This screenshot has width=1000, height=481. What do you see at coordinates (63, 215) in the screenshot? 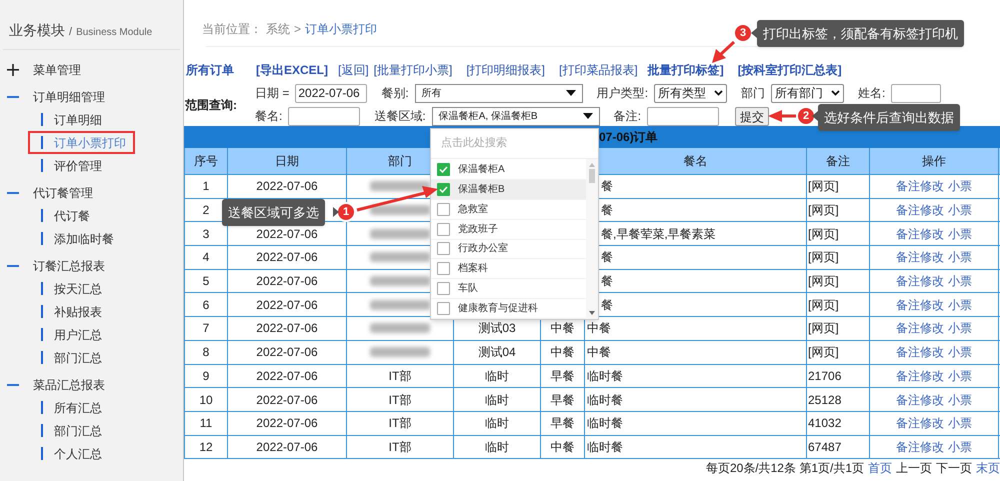
I see `menu-item: 代订餐` at bounding box center [63, 215].